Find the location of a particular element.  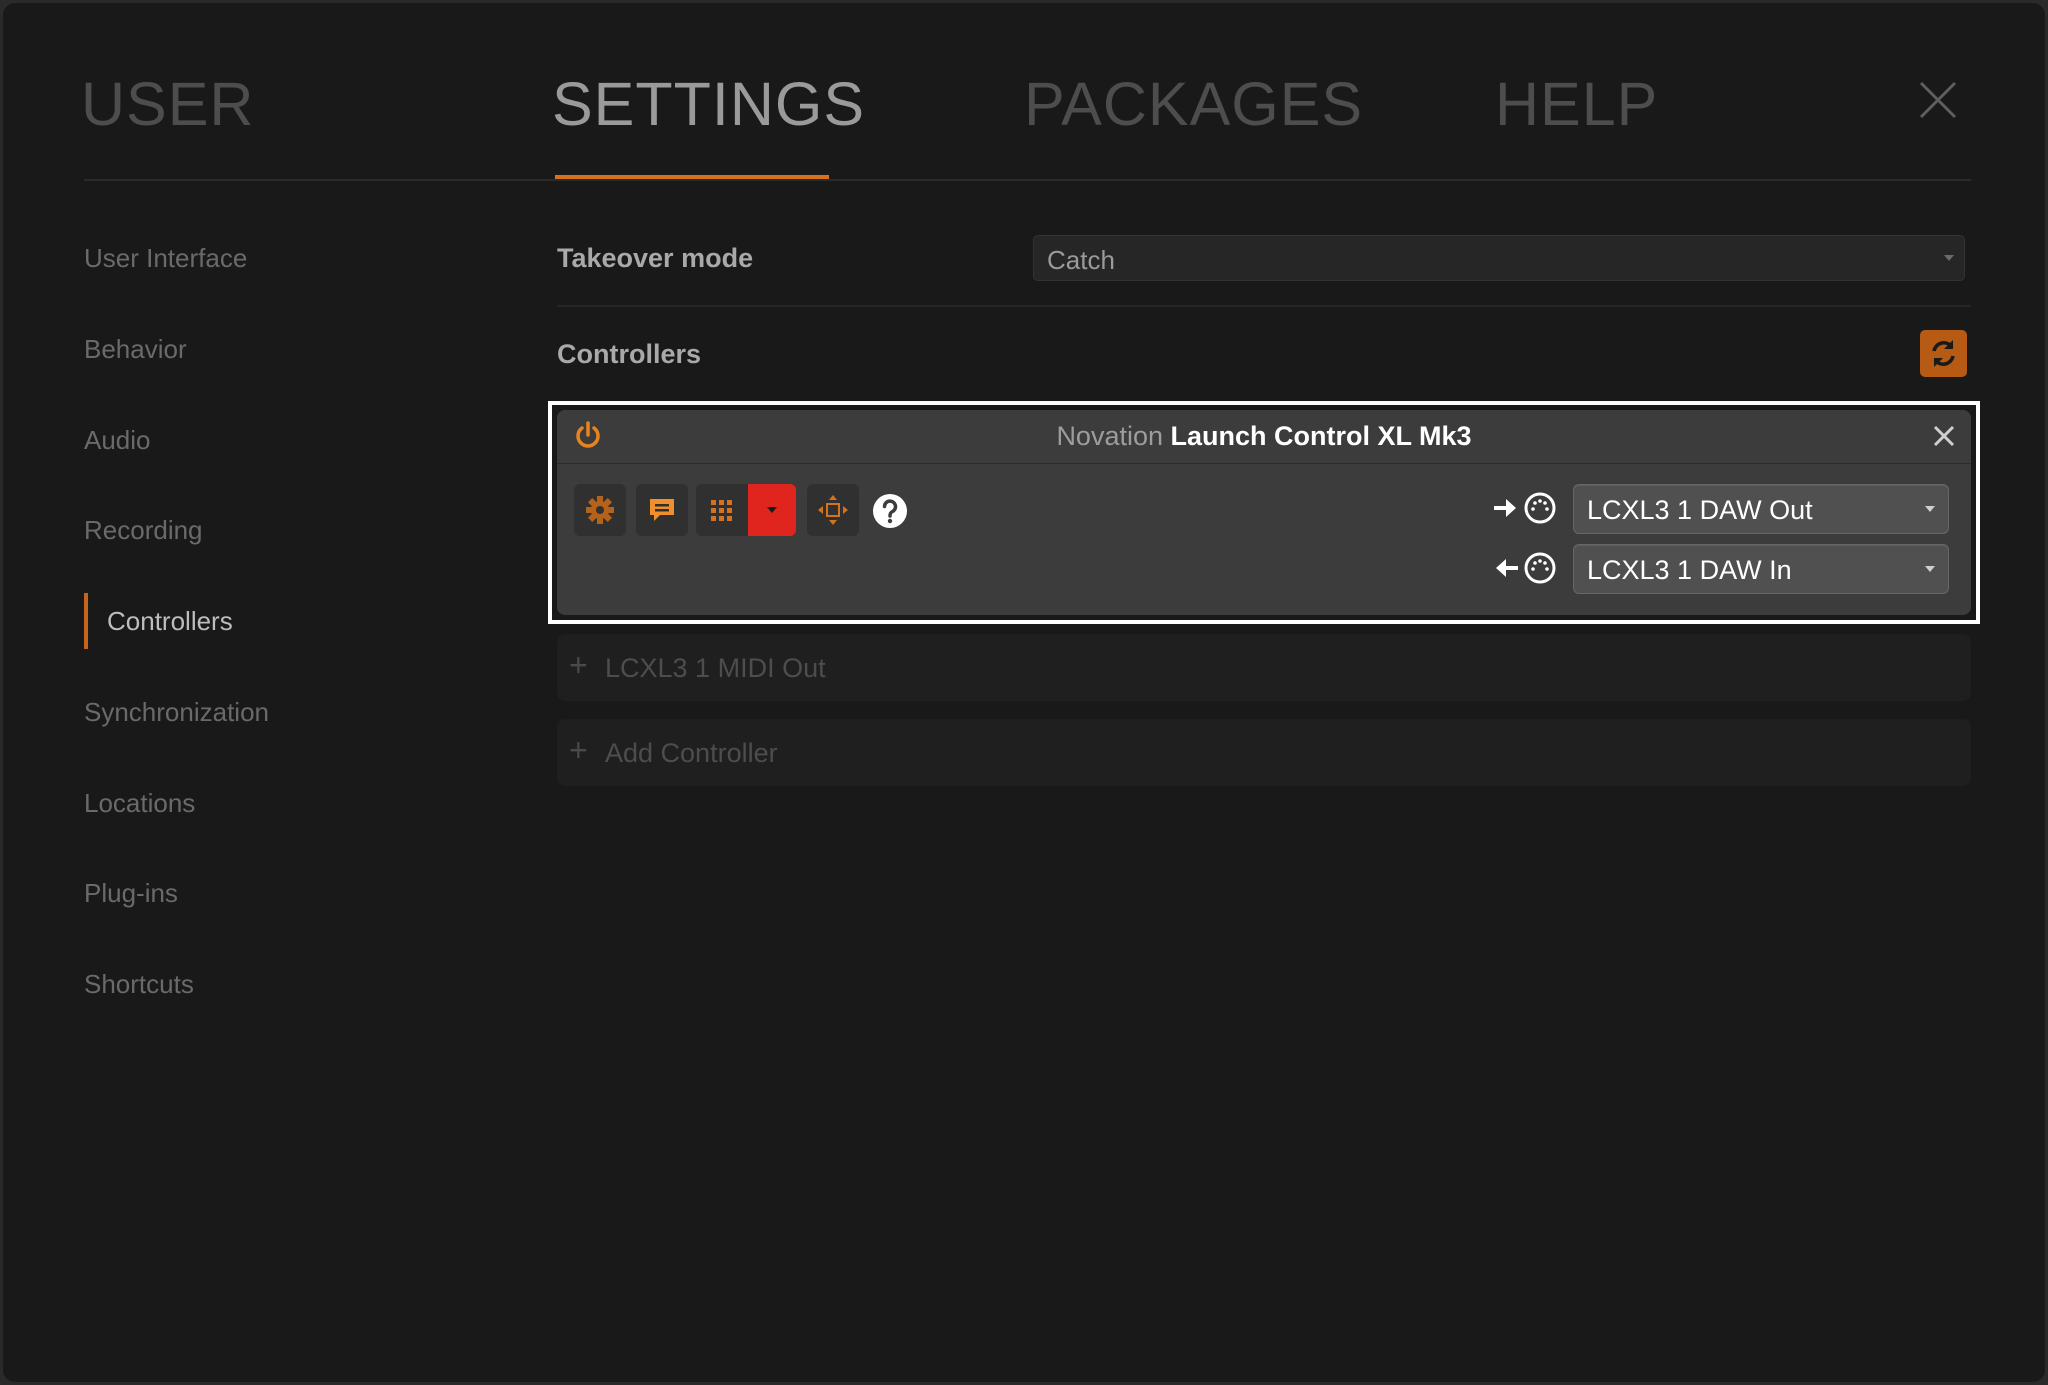

midi-in-port-icon is located at coordinates (1524, 568).